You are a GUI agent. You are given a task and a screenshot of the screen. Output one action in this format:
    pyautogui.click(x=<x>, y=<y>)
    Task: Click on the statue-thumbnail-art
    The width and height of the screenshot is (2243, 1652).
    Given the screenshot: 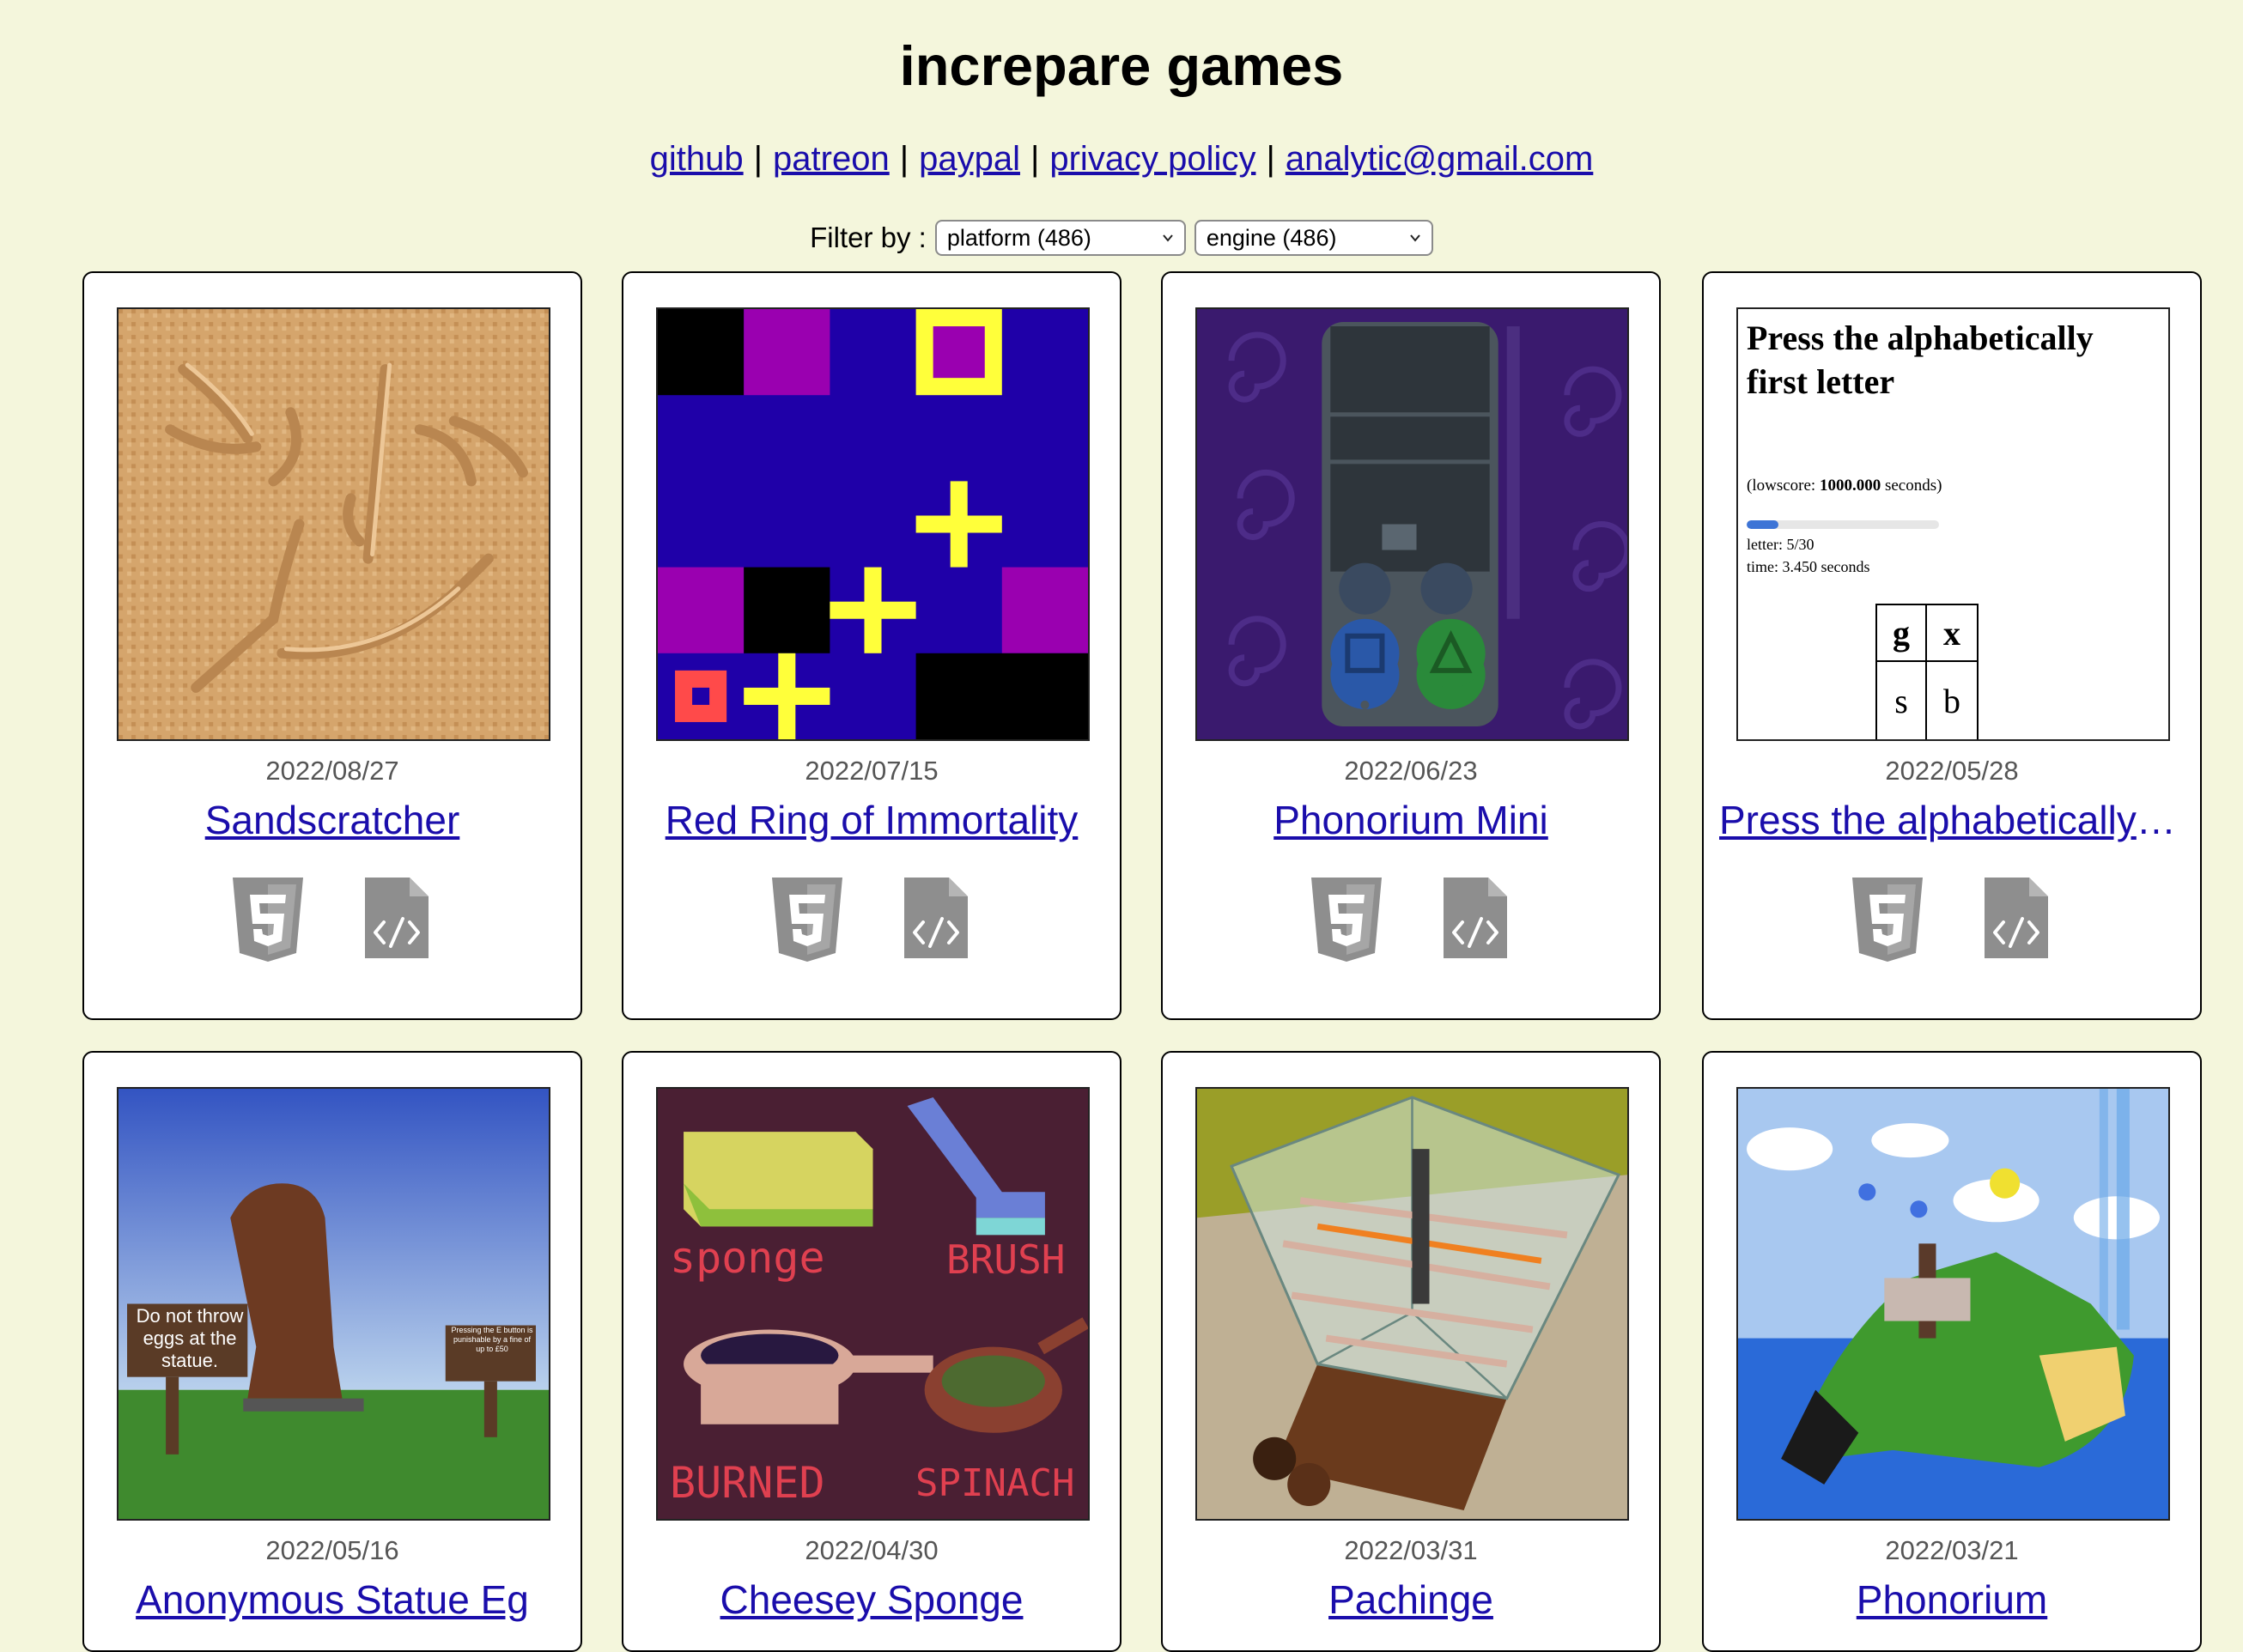 What is the action you would take?
    pyautogui.click(x=334, y=1304)
    